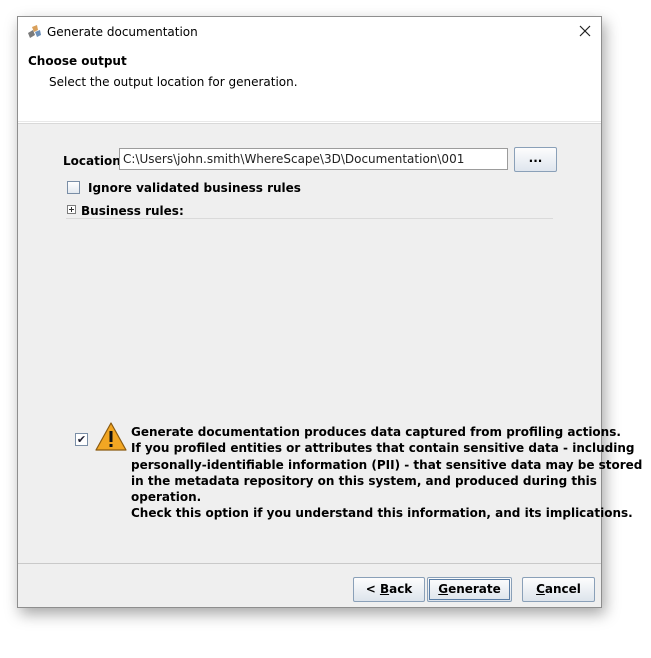 The width and height of the screenshot is (651, 658). What do you see at coordinates (122, 32) in the screenshot?
I see `window-title: Generate documentation` at bounding box center [122, 32].